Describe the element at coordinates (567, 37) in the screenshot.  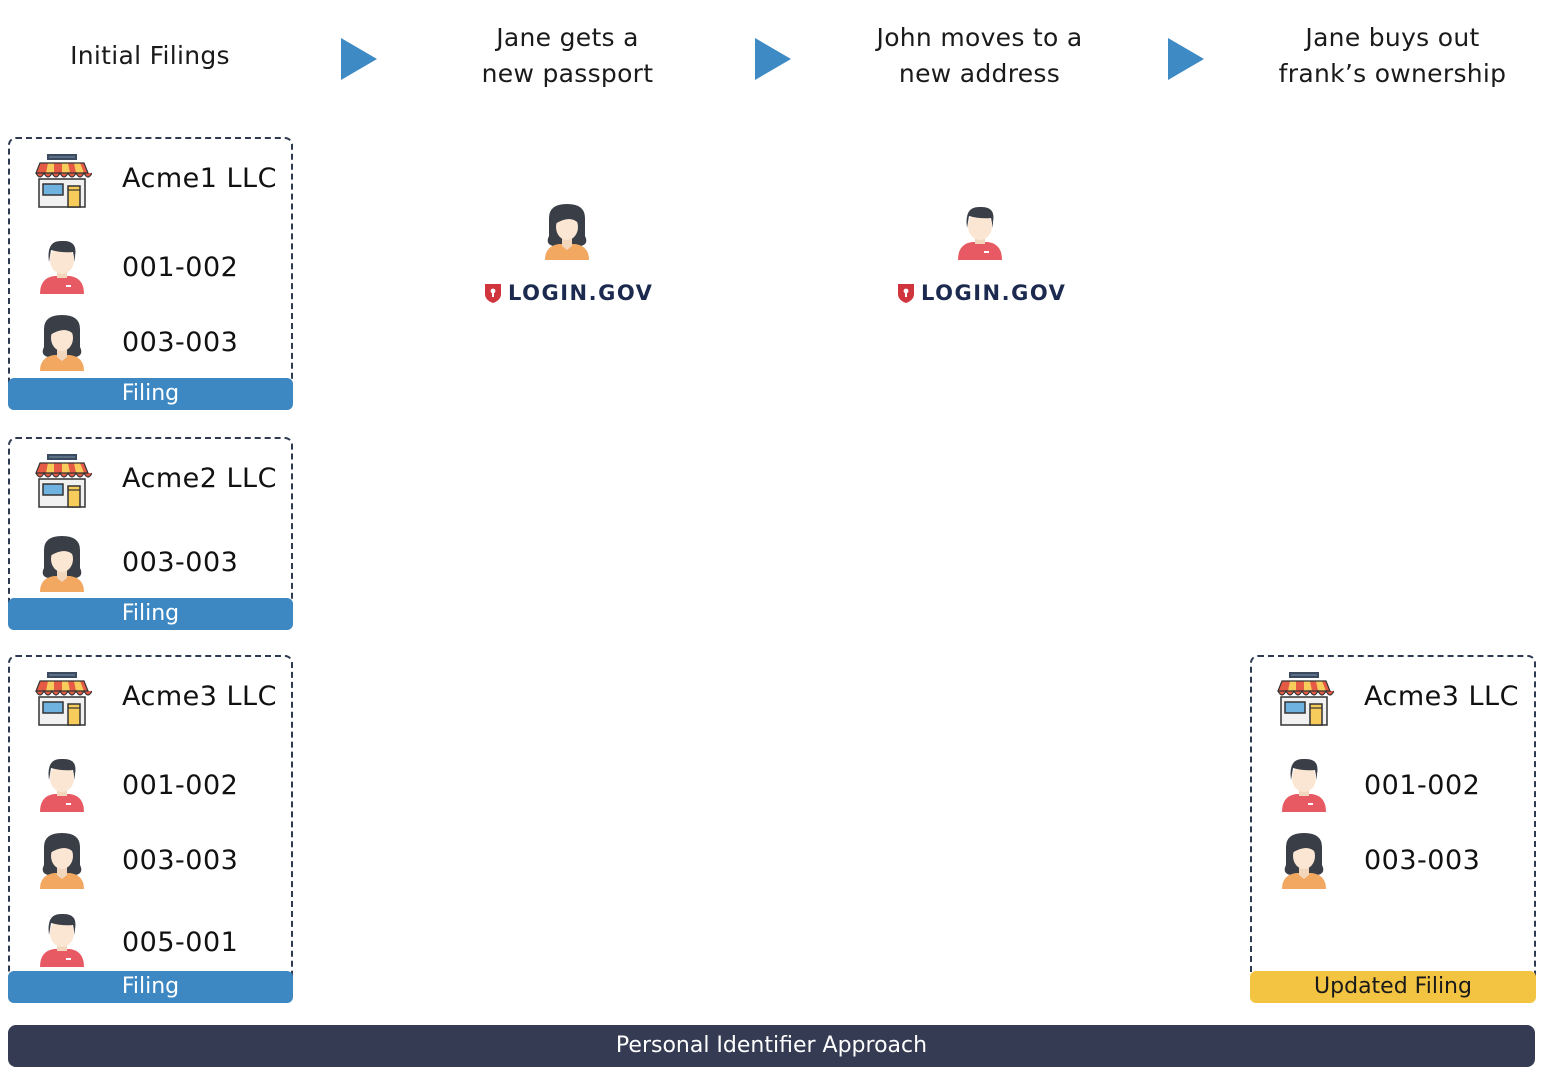
I see `step-title-line: Jane gets a` at that location.